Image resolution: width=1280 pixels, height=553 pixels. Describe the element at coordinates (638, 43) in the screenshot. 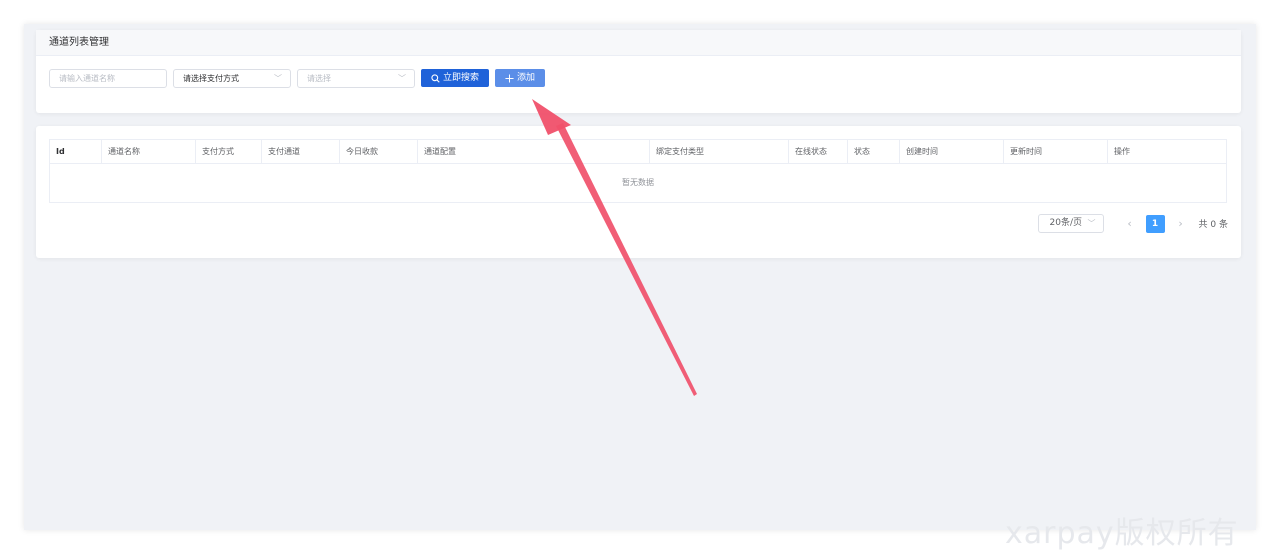

I see `panel-title: 通道列表管理` at that location.